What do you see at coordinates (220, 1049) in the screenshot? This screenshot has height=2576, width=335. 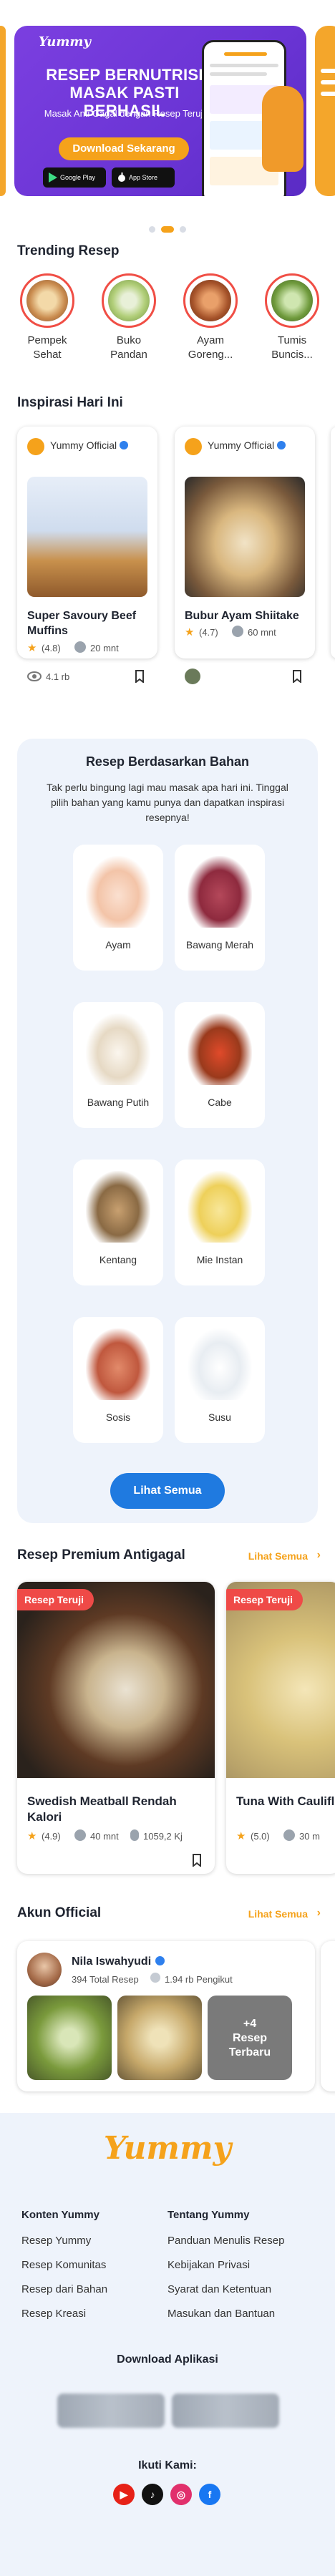 I see `chili-image` at bounding box center [220, 1049].